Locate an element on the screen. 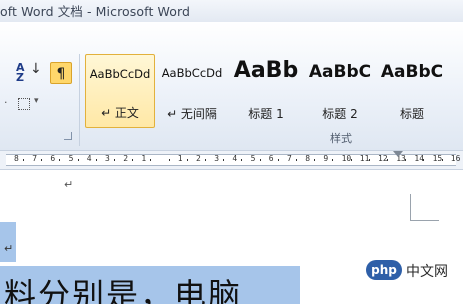 The image size is (463, 304). selected-text: 料分别是，电脑 is located at coordinates (123, 290).